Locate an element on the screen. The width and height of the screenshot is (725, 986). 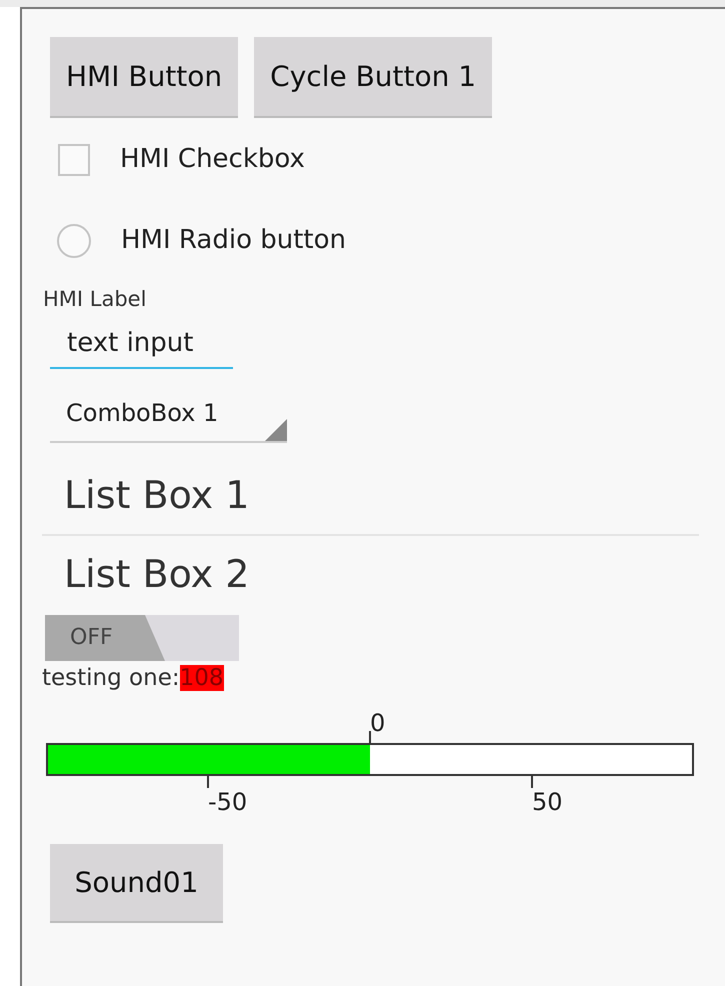
button: Cycle Button 1 is located at coordinates (373, 76).